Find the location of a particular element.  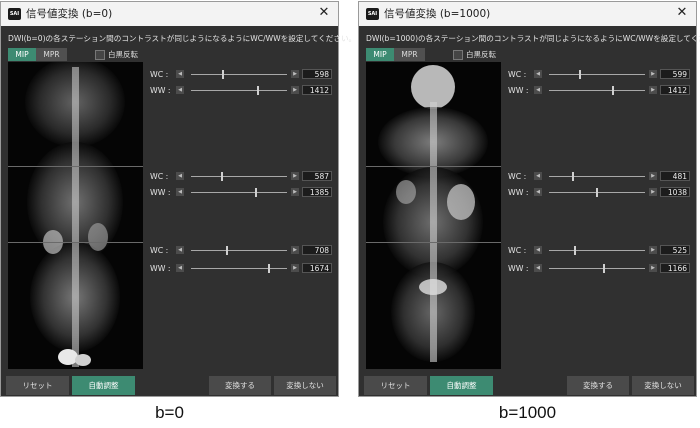

window-title: 信号値変換 (b=0) is located at coordinates (69, 14).